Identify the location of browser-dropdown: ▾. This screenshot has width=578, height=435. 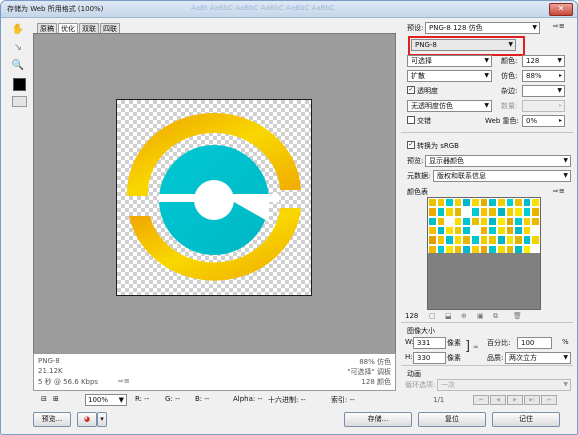
(102, 419).